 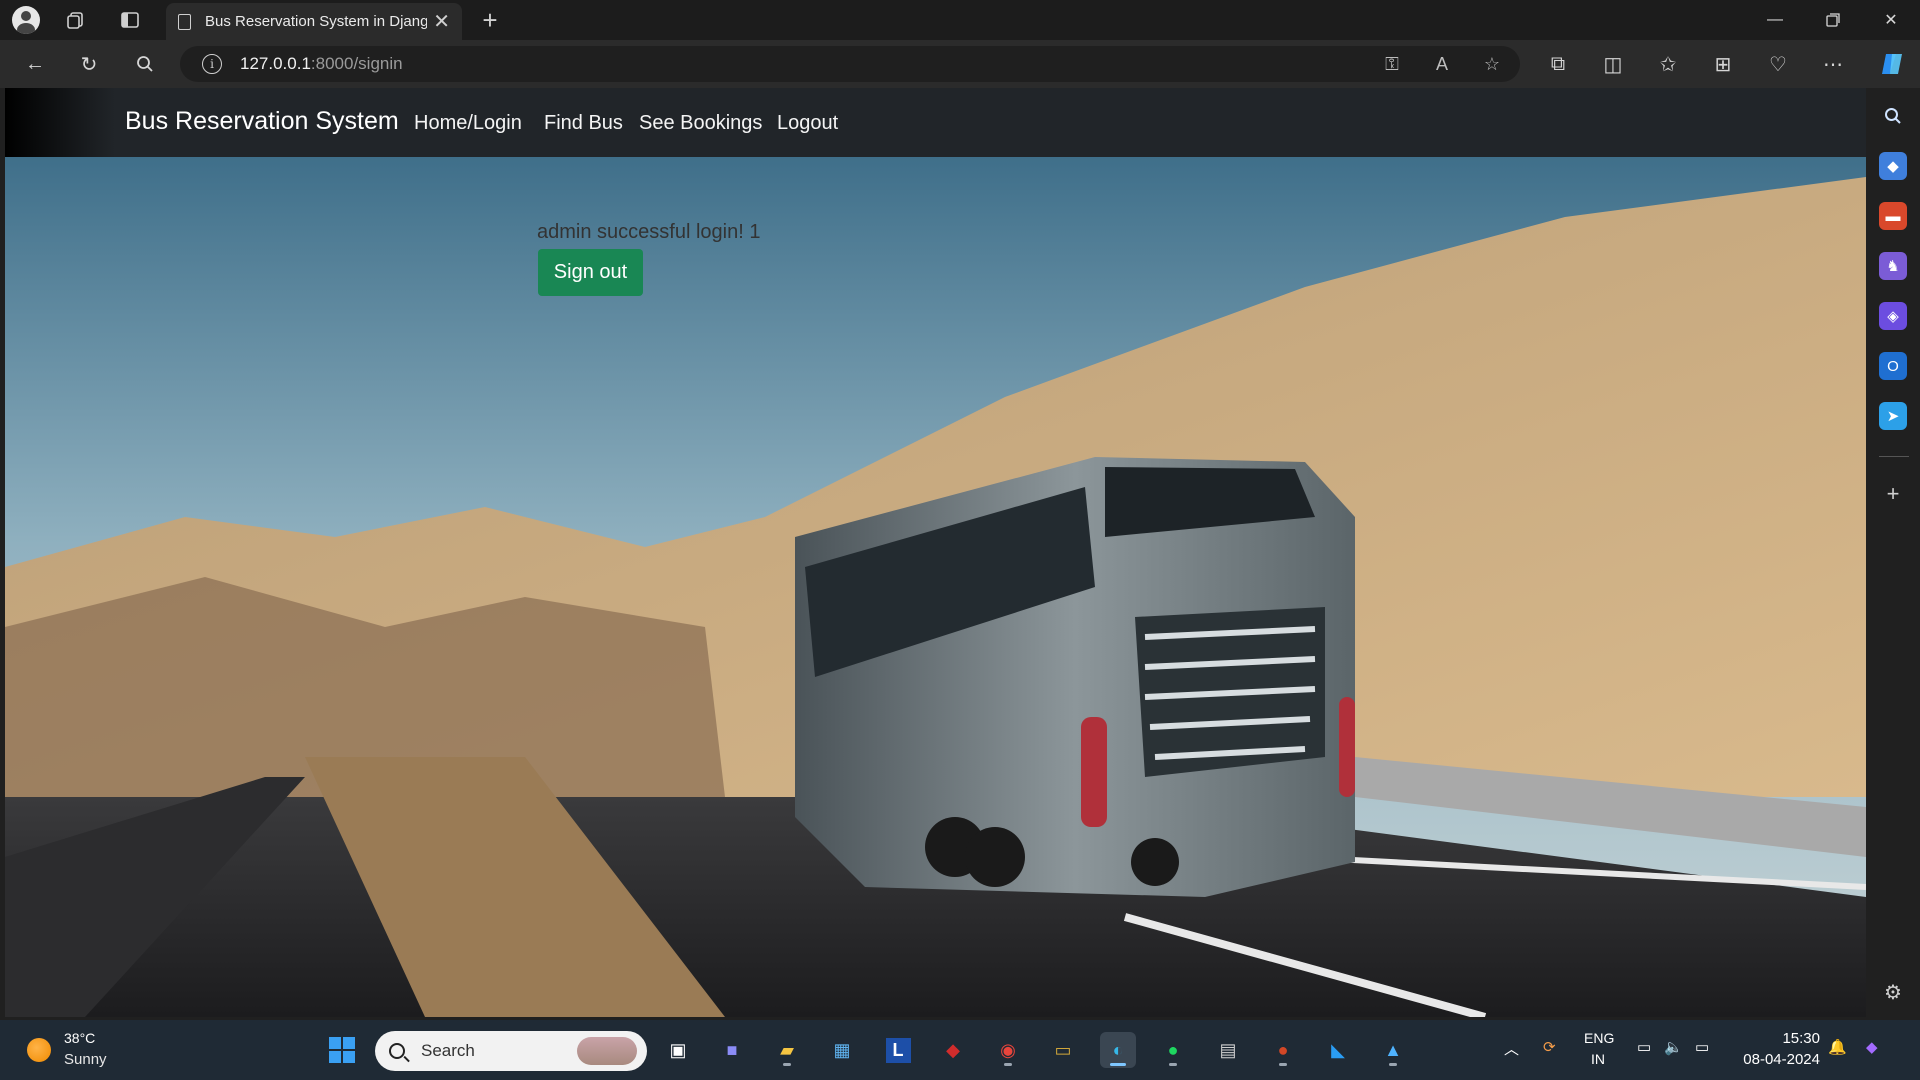 What do you see at coordinates (1893, 64) in the screenshot?
I see `copilot-icon` at bounding box center [1893, 64].